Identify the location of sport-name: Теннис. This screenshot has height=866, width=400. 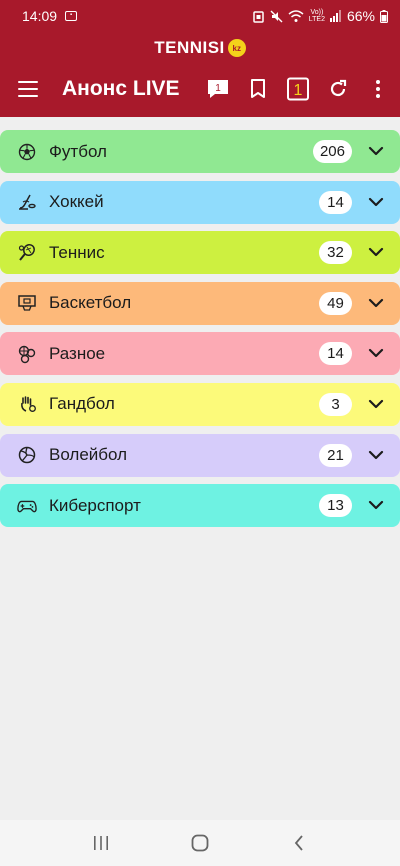
(77, 252).